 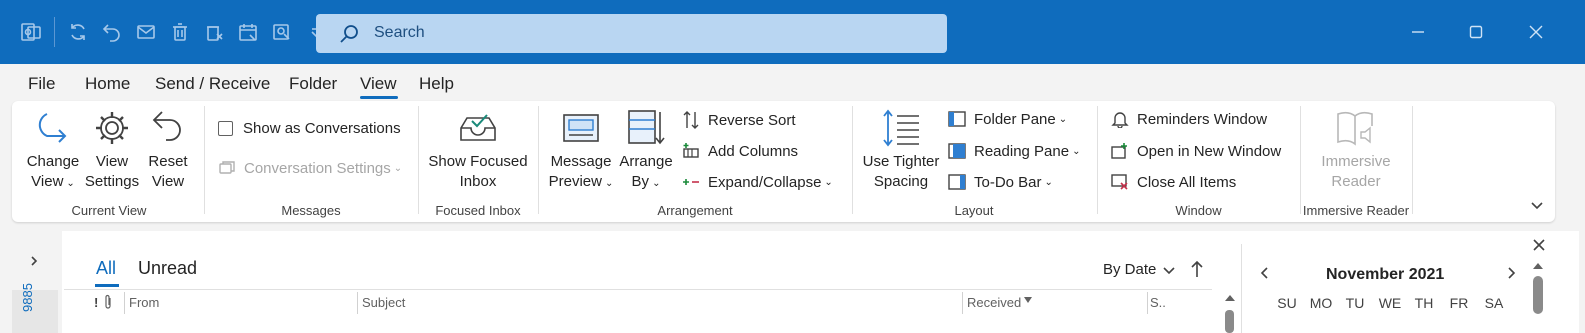 What do you see at coordinates (27, 297) in the screenshot?
I see `folder-unread-count: 9885` at bounding box center [27, 297].